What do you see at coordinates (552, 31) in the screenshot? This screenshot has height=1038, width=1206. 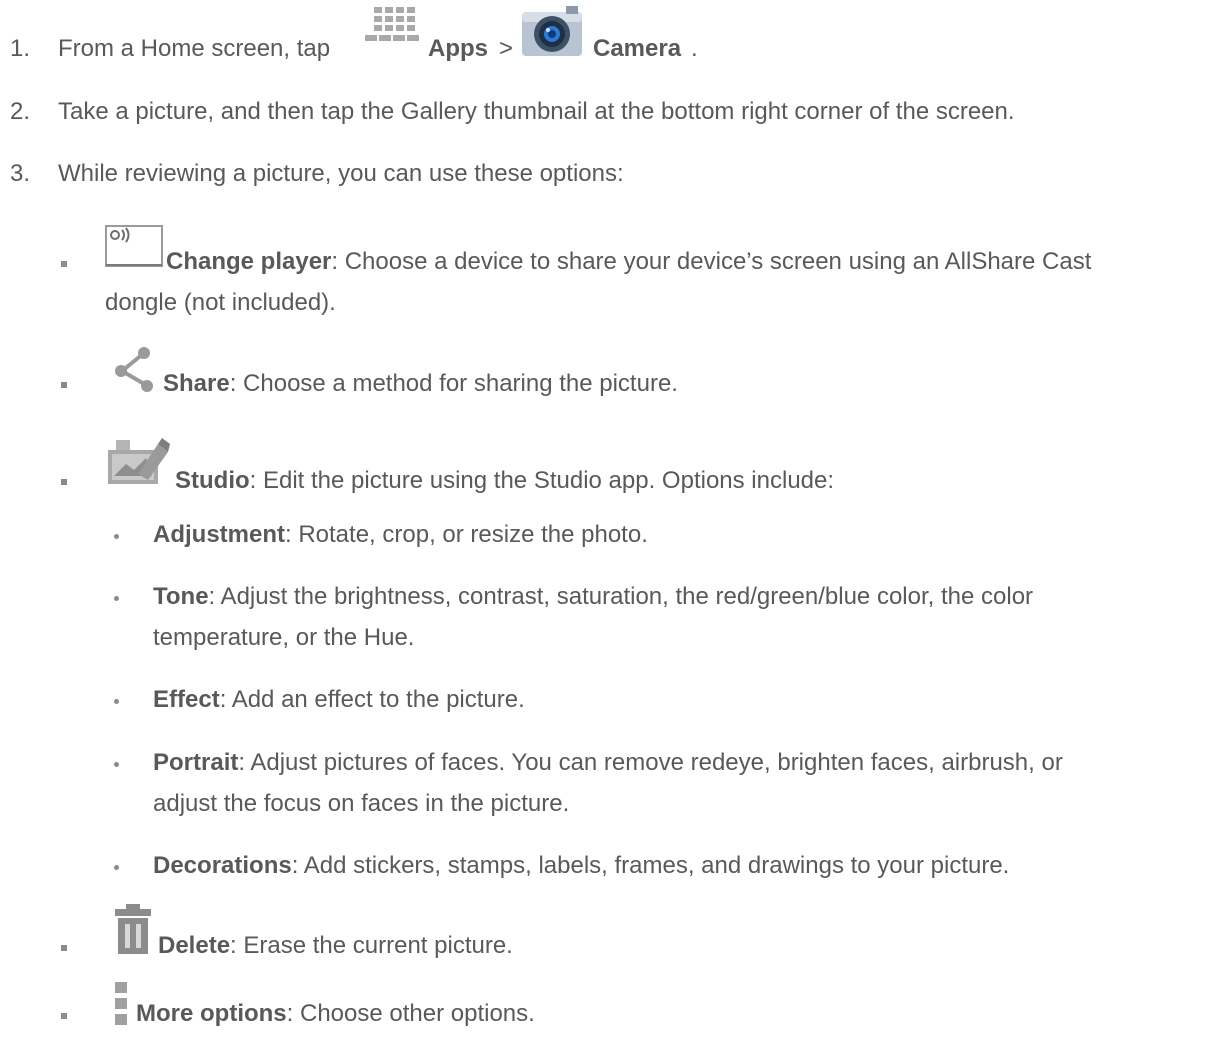 I see `camera-icon` at bounding box center [552, 31].